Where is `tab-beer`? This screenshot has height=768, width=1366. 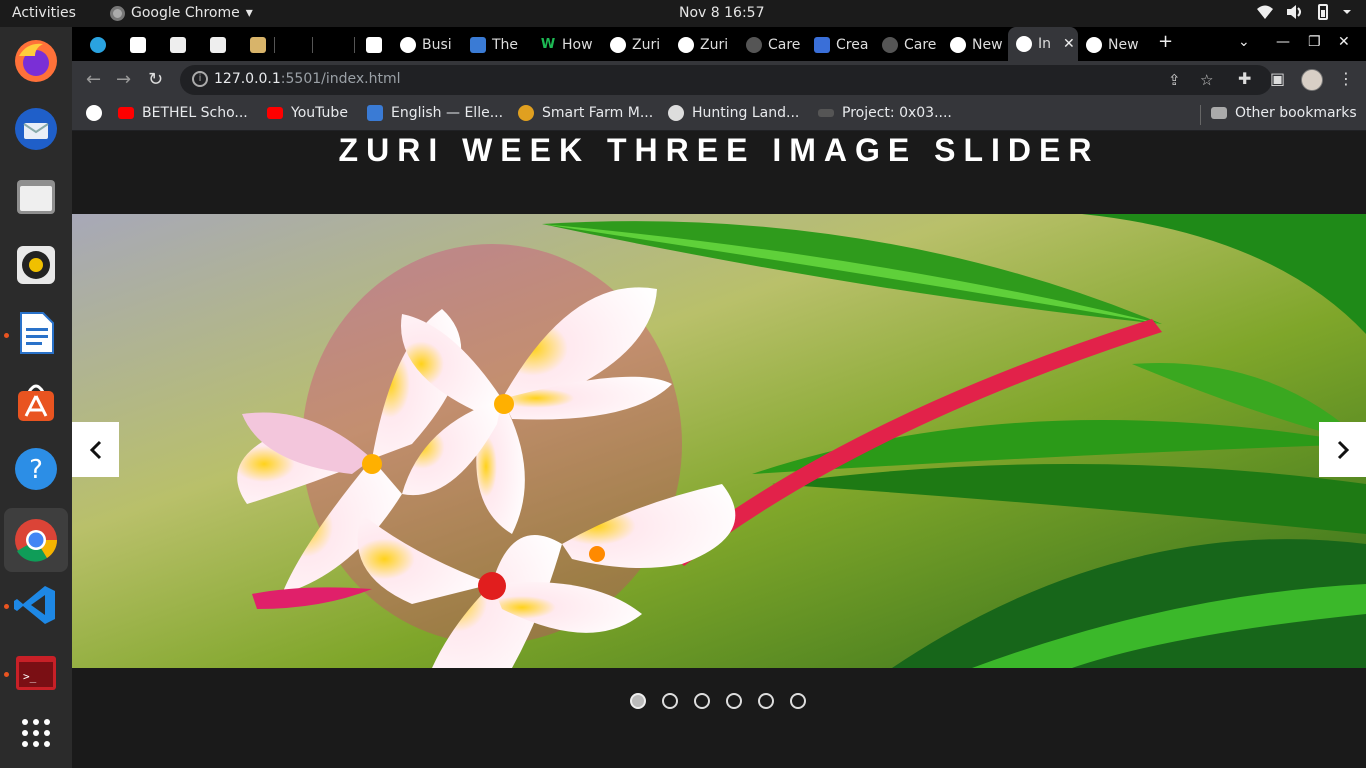
tab-beer is located at coordinates (260, 45).